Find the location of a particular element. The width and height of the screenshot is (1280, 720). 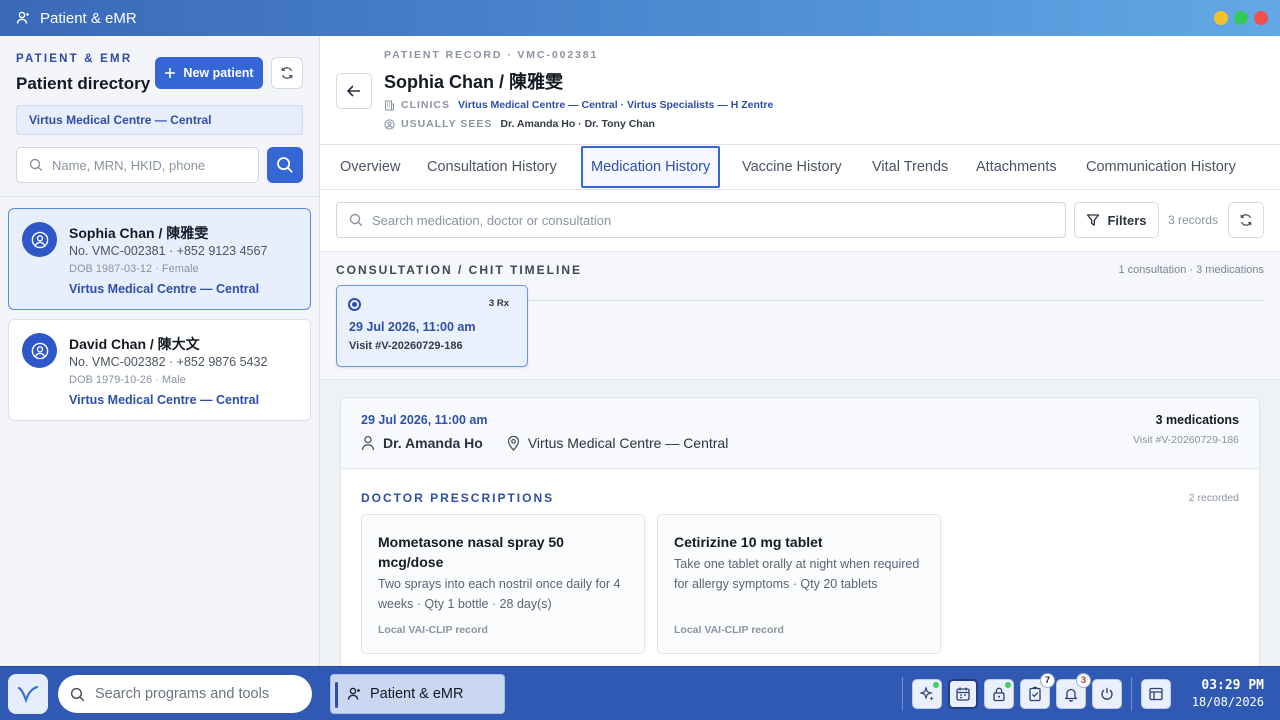

tray-calendar-button is located at coordinates (963, 694).